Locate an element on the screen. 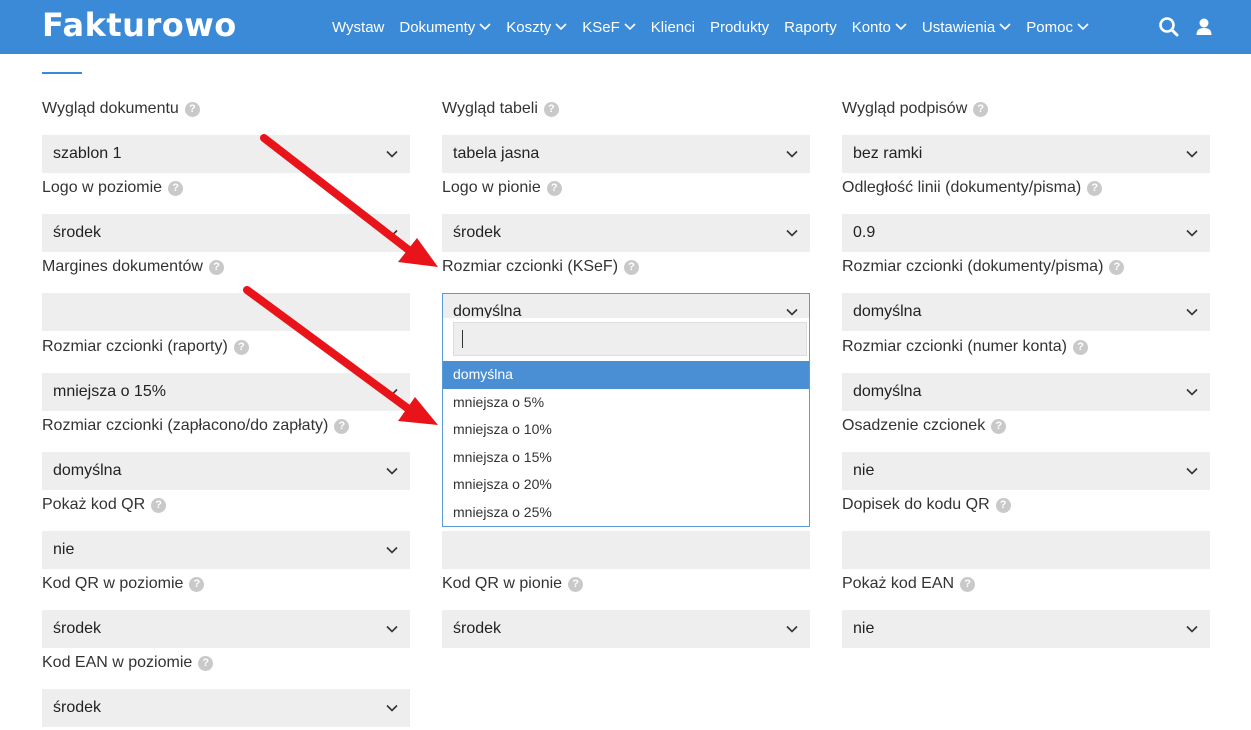 The image size is (1251, 730). nav-item-klienci: Klienci is located at coordinates (673, 27).